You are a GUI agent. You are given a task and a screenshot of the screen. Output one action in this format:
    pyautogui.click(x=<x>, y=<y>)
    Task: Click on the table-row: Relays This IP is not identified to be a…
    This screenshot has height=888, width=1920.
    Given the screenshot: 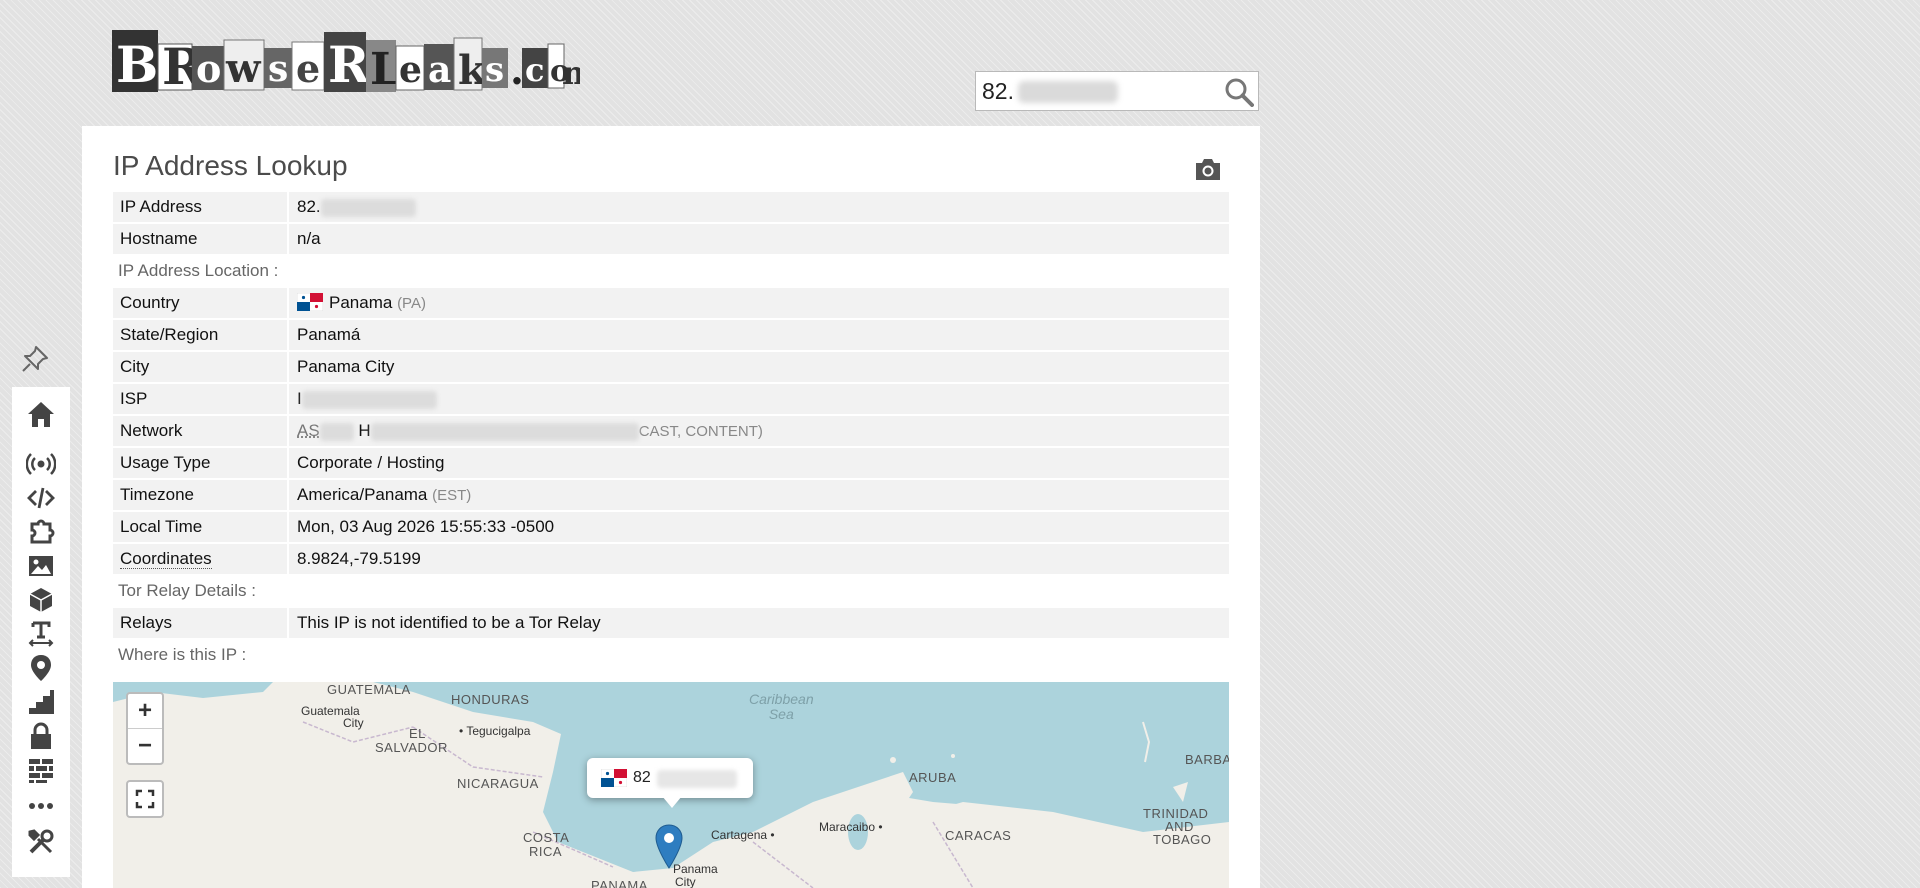 What is the action you would take?
    pyautogui.click(x=671, y=623)
    